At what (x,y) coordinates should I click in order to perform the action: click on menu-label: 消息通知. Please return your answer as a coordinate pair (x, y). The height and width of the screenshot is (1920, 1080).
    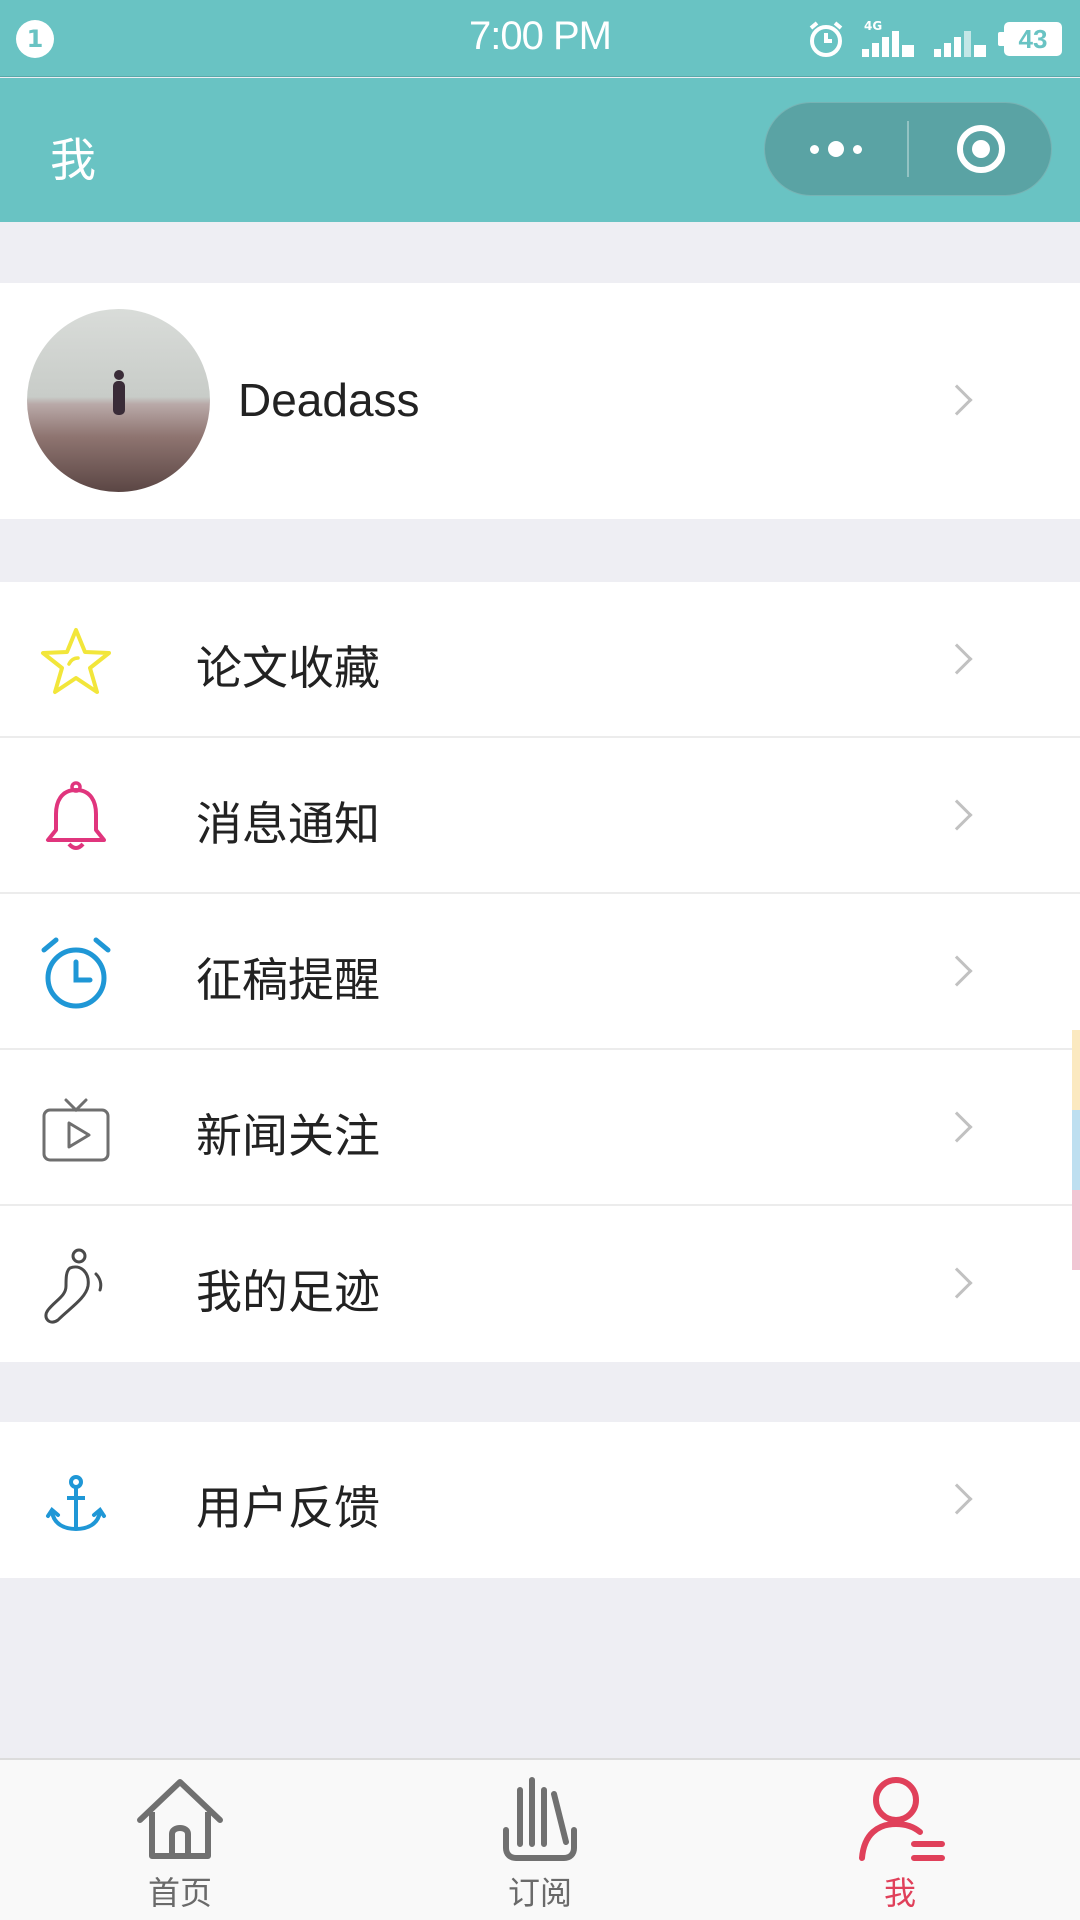
    Looking at the image, I should click on (288, 824).